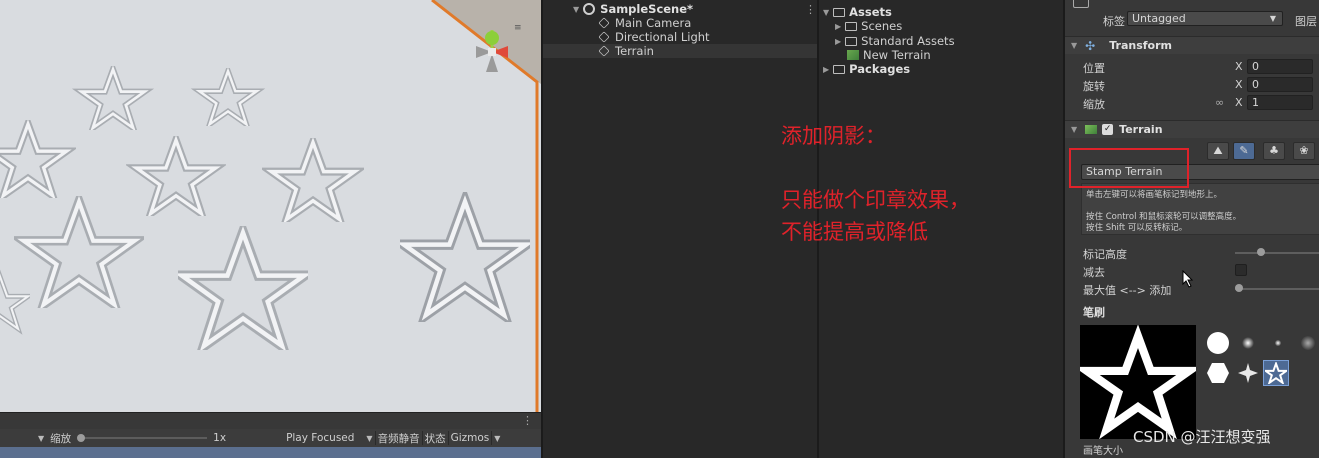 The height and width of the screenshot is (458, 1319). What do you see at coordinates (1188, 279) in the screenshot?
I see `mouse-cursor-icon` at bounding box center [1188, 279].